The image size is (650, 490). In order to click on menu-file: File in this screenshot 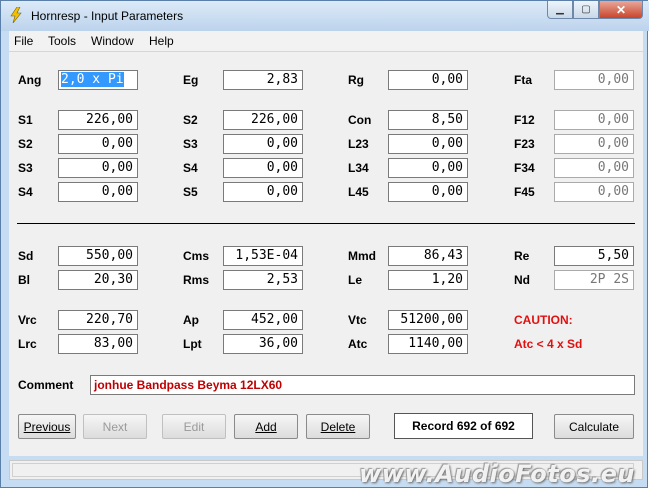, I will do `click(23, 41)`.